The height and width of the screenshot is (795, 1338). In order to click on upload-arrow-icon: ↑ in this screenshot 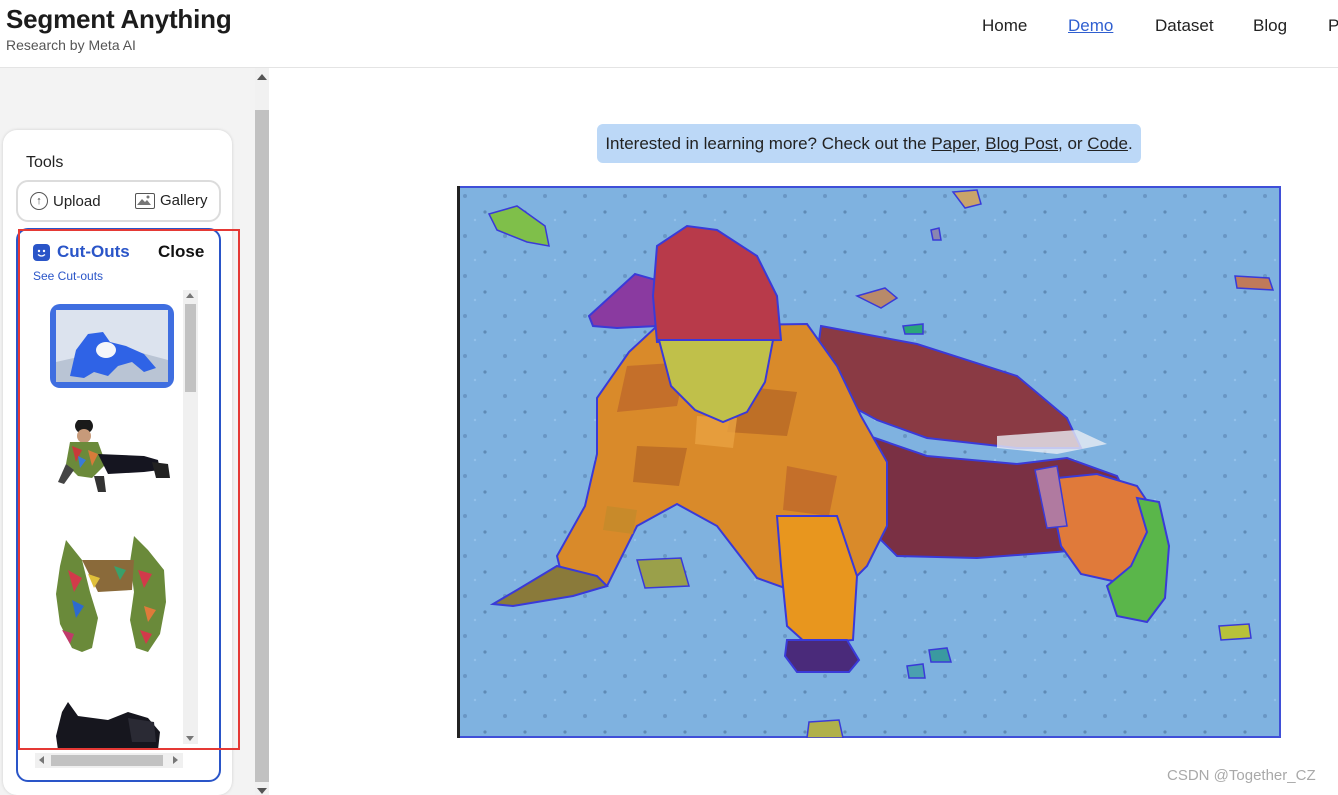, I will do `click(39, 201)`.